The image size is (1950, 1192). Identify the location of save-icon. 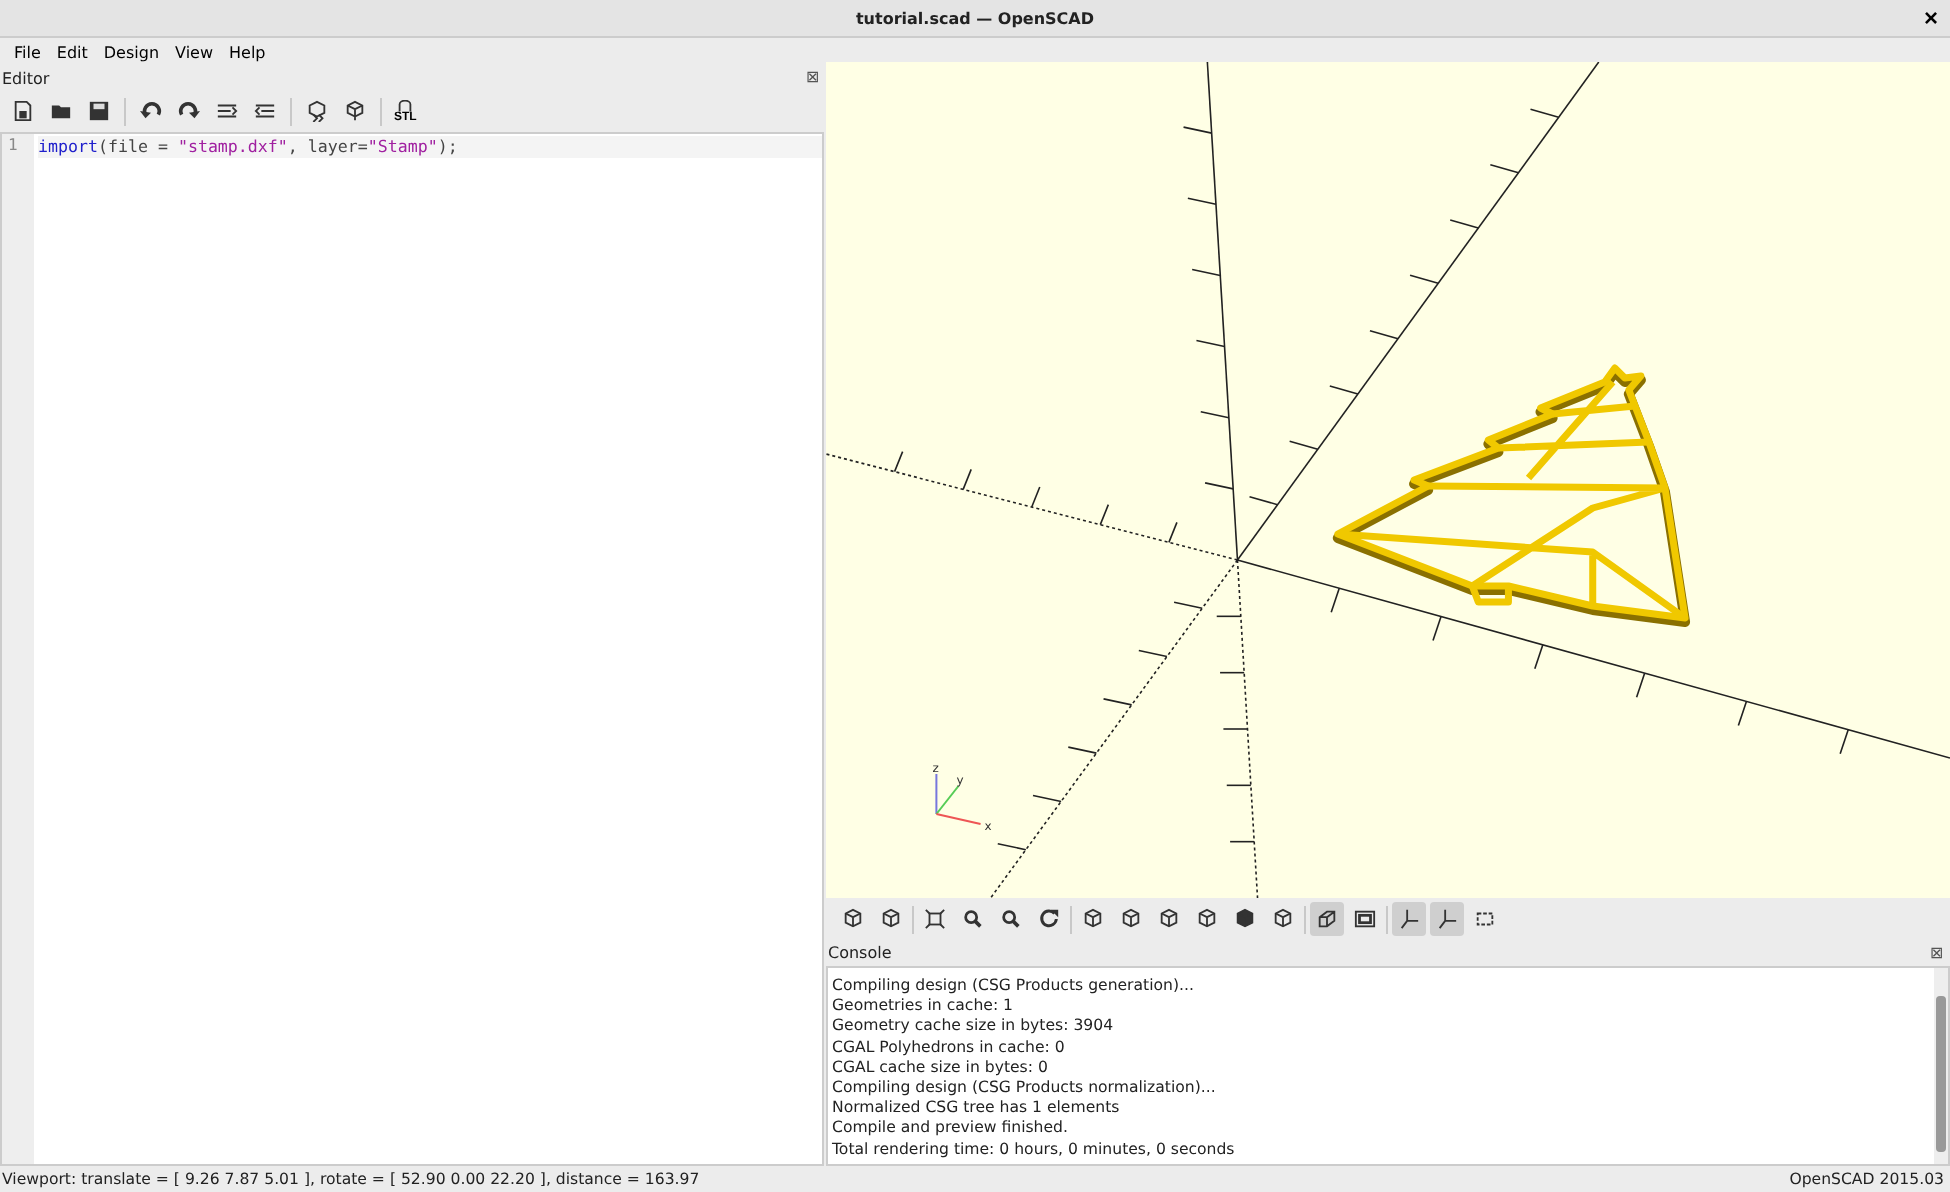
(99, 111).